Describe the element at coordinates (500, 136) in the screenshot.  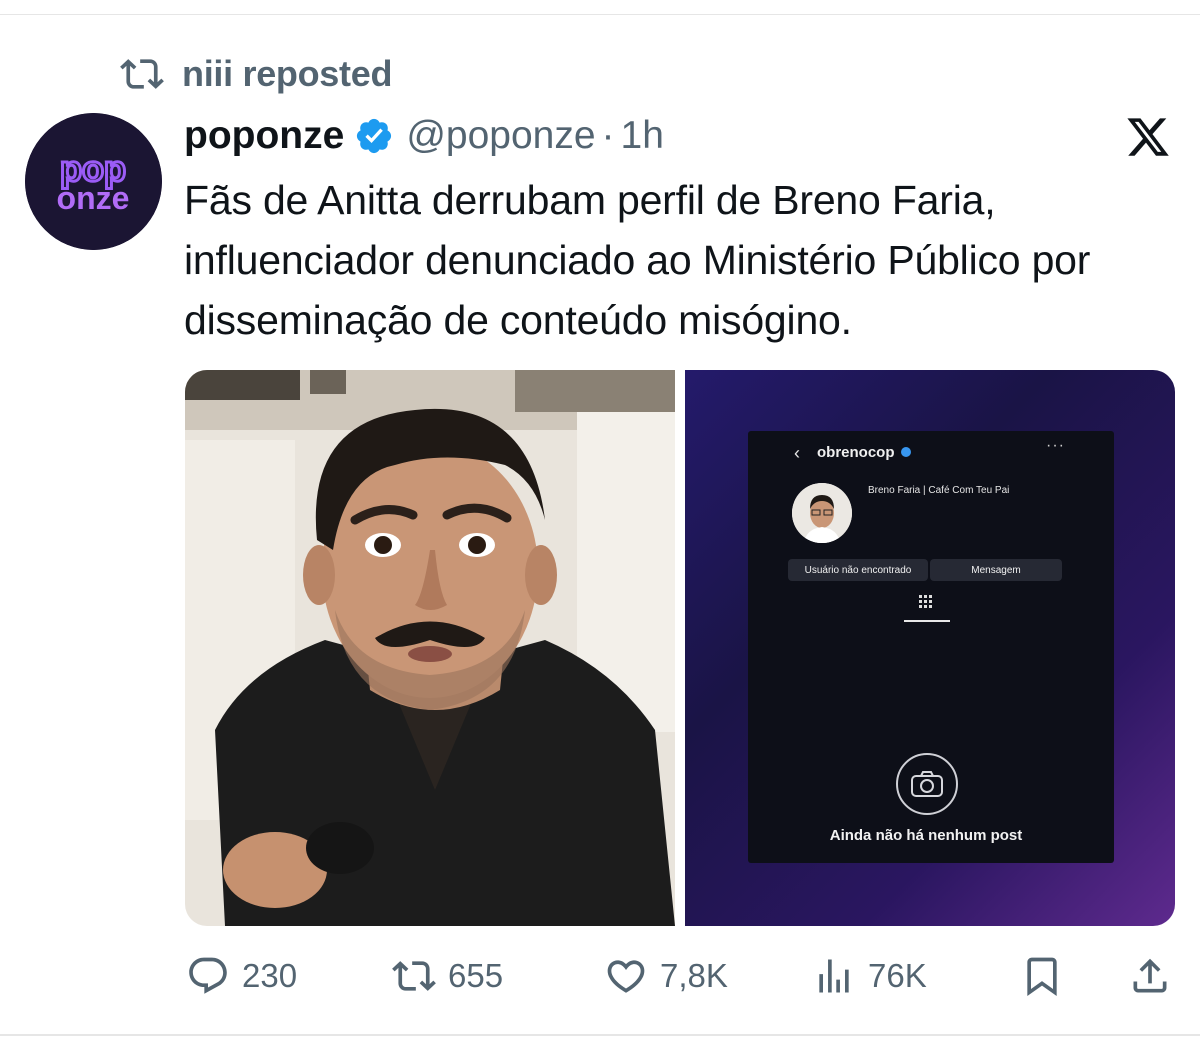
I see `author-handle: @poponze` at that location.